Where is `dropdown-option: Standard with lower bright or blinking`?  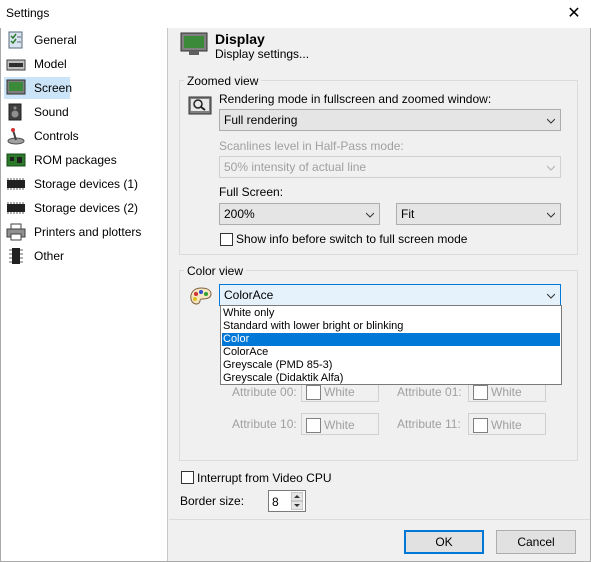 dropdown-option: Standard with lower bright or blinking is located at coordinates (391, 326).